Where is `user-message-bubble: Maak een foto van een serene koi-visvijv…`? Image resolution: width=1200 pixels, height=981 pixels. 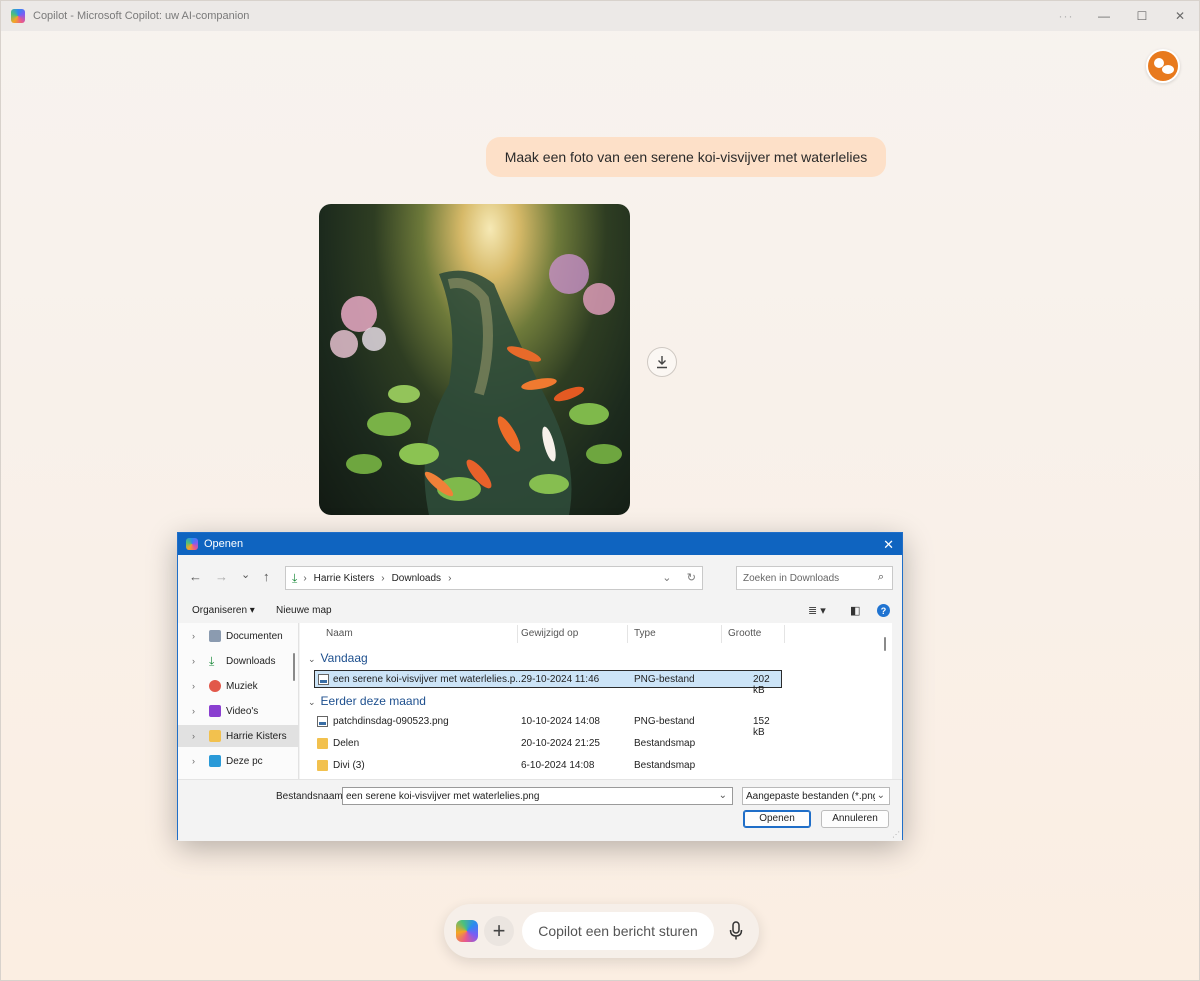 user-message-bubble: Maak een foto van een serene koi-visvijv… is located at coordinates (686, 157).